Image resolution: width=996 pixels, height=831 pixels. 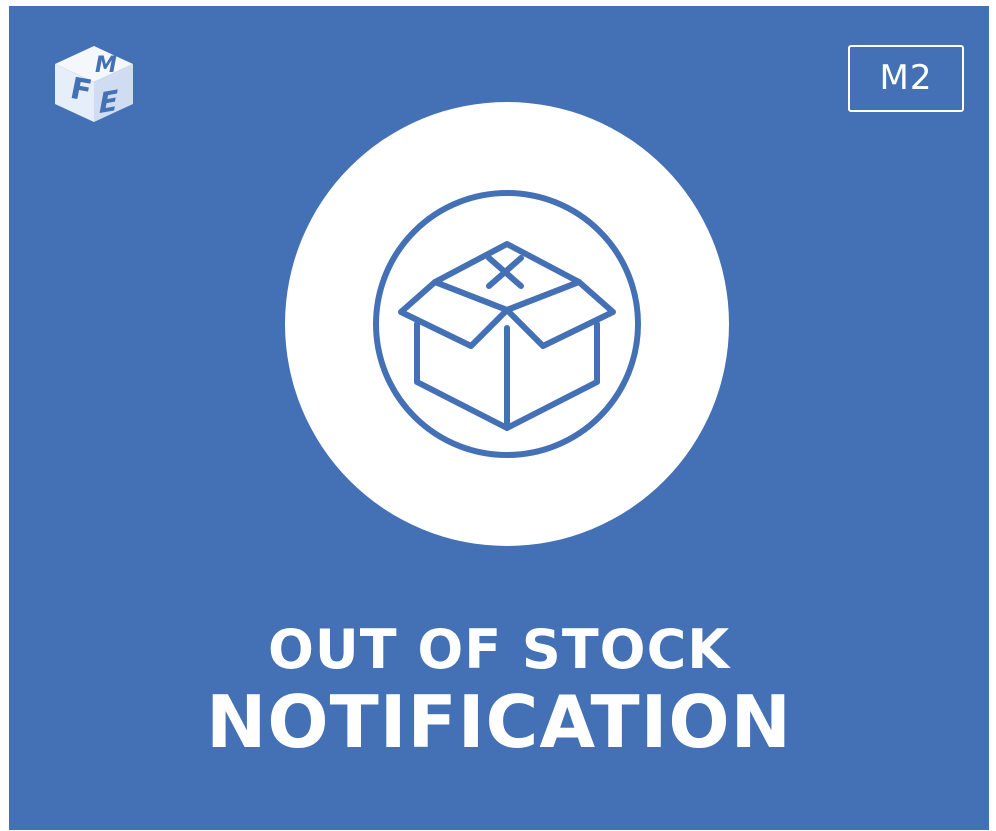 I want to click on svg-text: M, so click(x=106, y=65).